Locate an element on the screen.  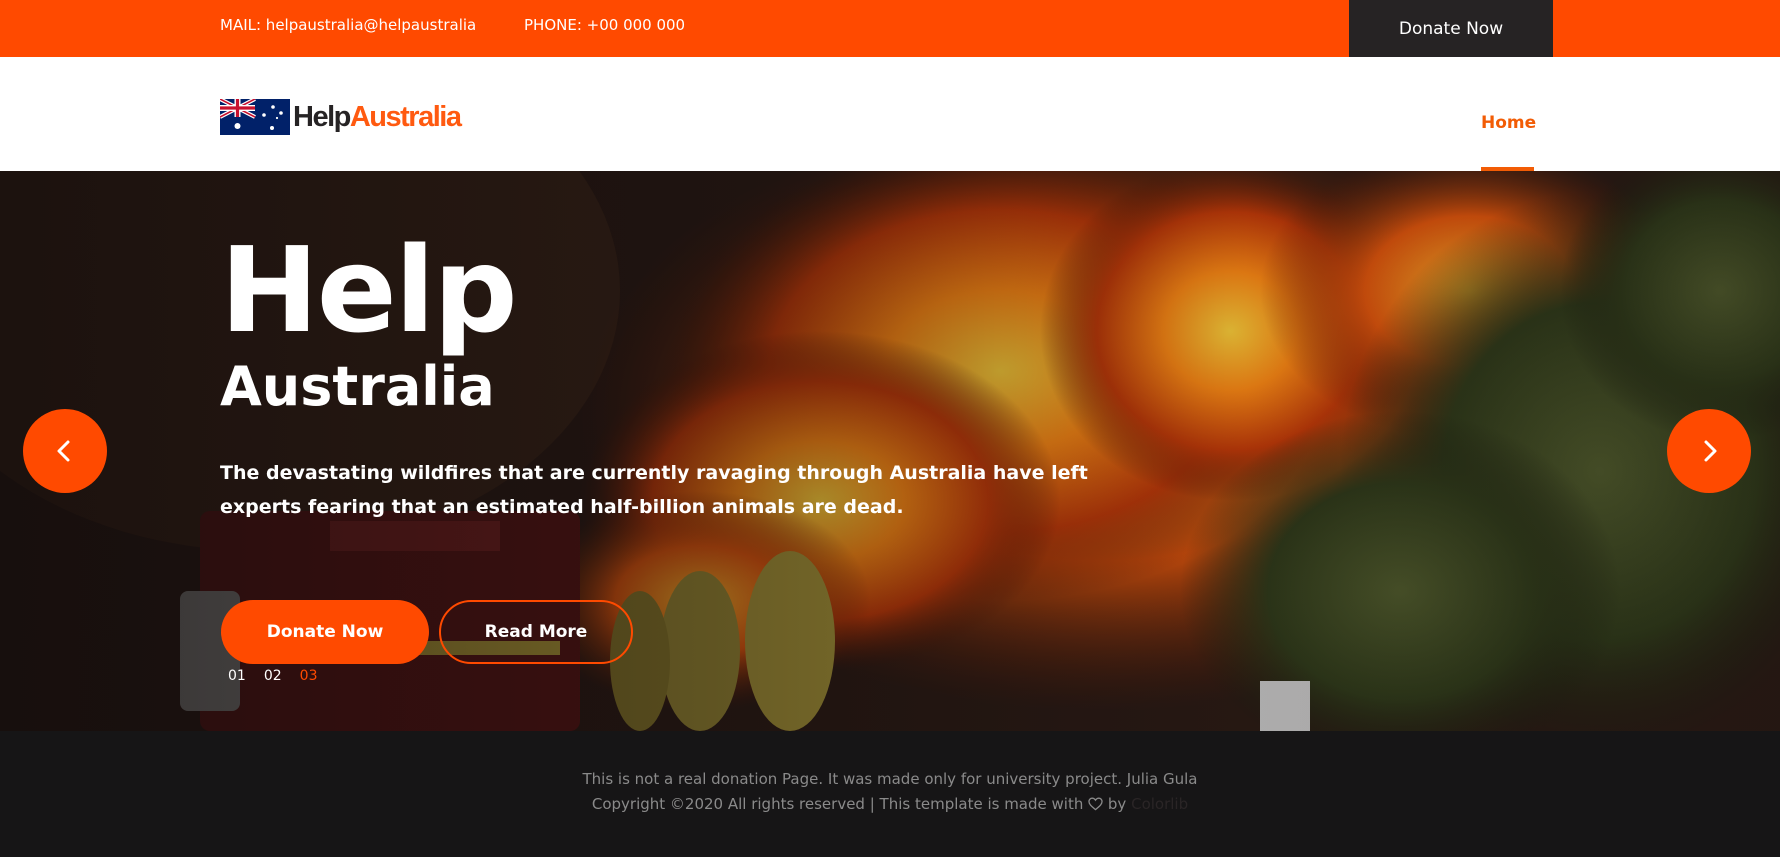
brand-name: HelpAustralia is located at coordinates (377, 117).